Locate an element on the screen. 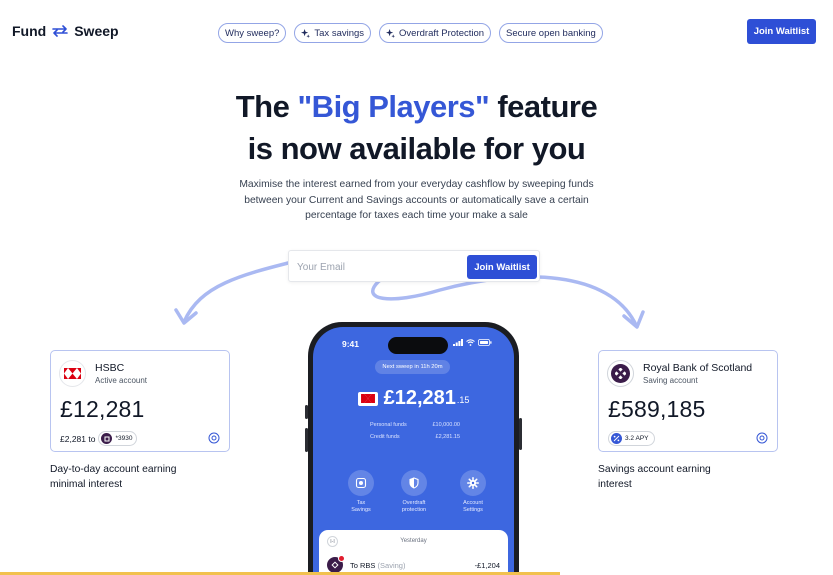  overdraft-protection-action: Overdraft protection is located at coordinates (414, 492).